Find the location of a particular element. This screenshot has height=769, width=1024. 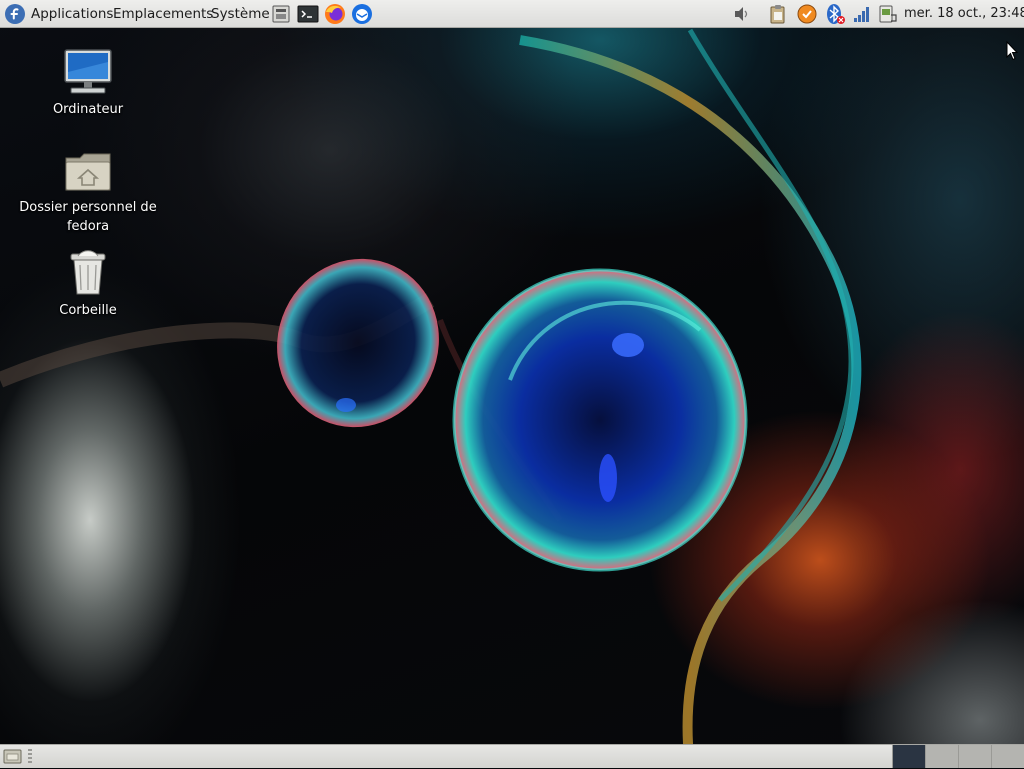

terminal-icon is located at coordinates (308, 14).